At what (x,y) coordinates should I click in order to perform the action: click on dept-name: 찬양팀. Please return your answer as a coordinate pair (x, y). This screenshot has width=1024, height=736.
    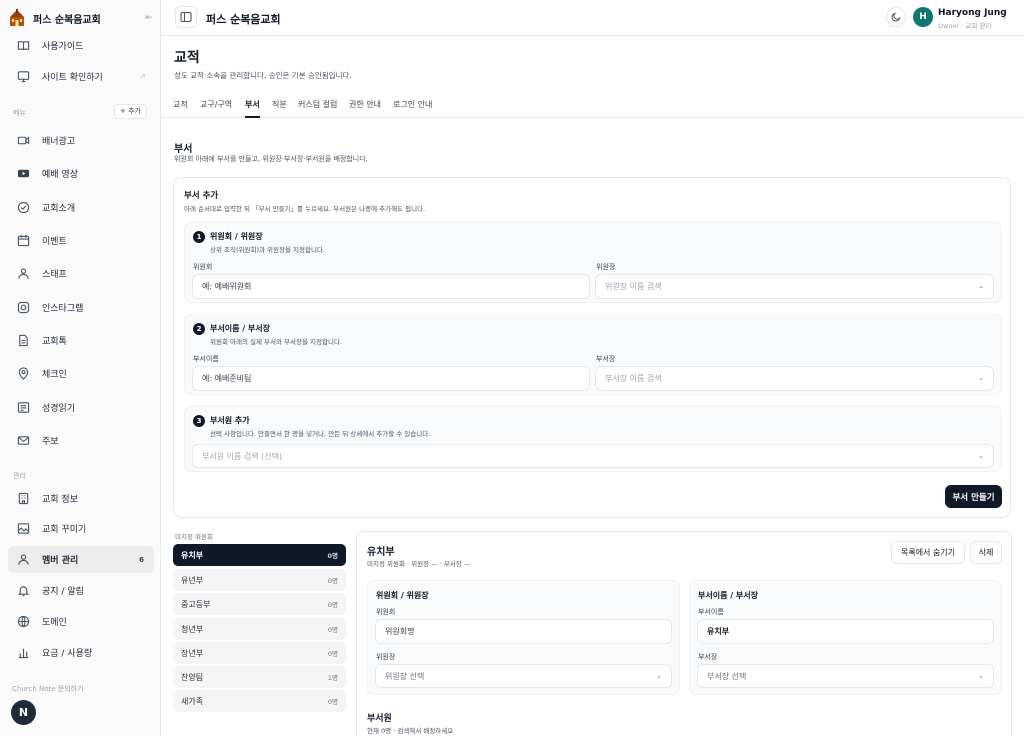
    Looking at the image, I should click on (192, 677).